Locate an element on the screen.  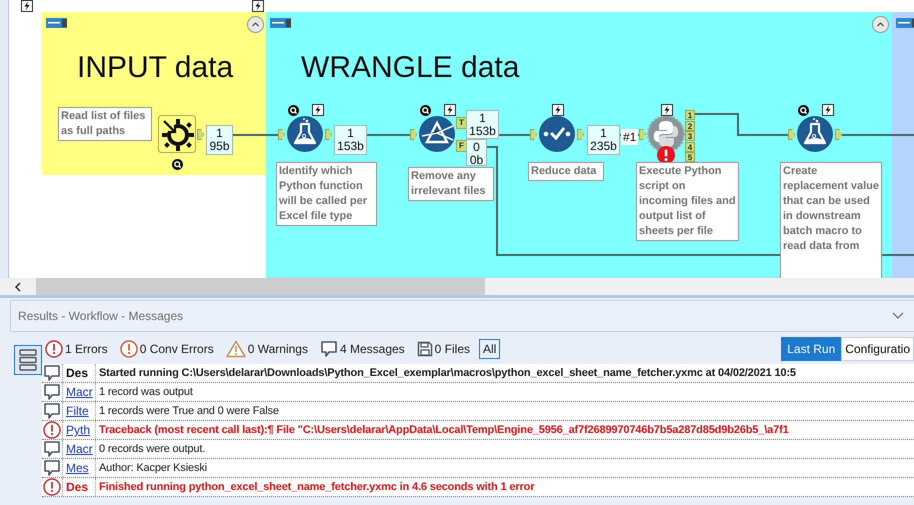
panel-title: Results - Workflow - Messages is located at coordinates (101, 316).